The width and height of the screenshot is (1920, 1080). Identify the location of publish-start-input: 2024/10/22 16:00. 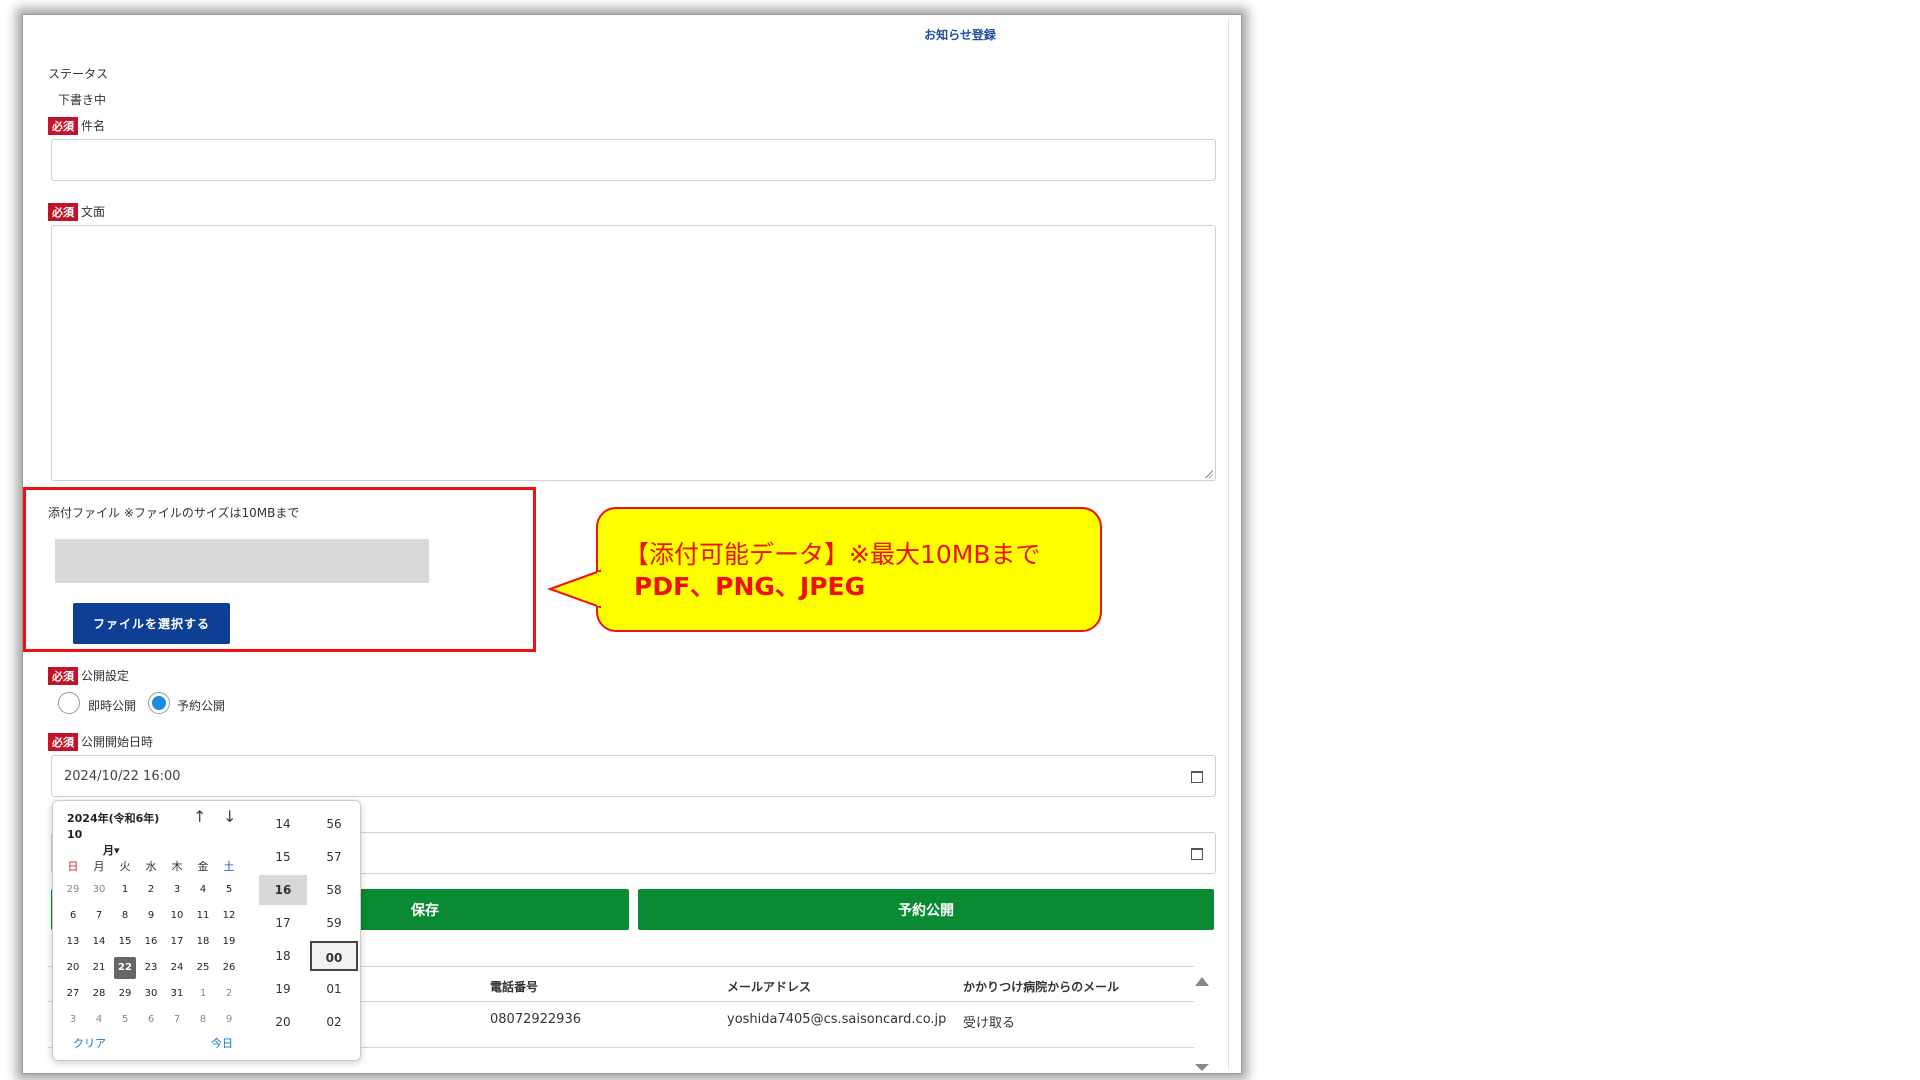
(633, 776).